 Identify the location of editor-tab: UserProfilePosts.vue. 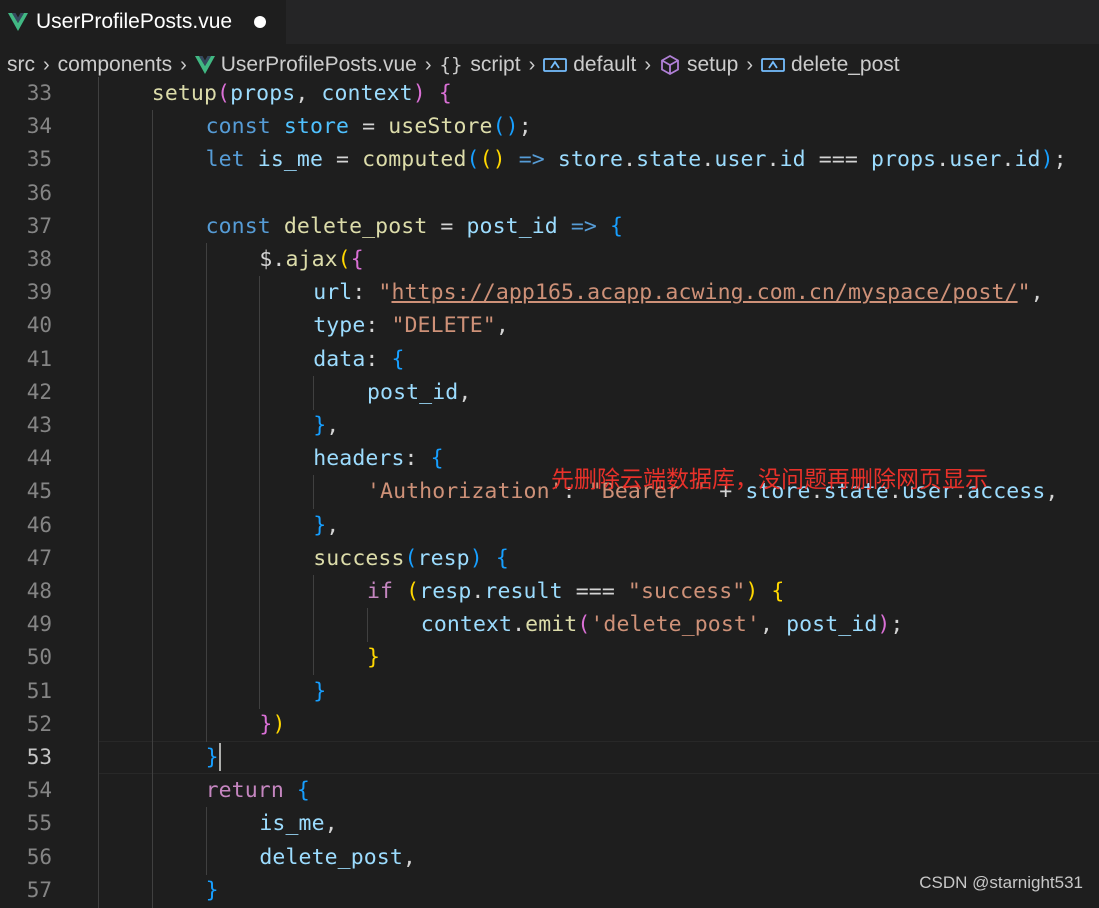
(143, 22).